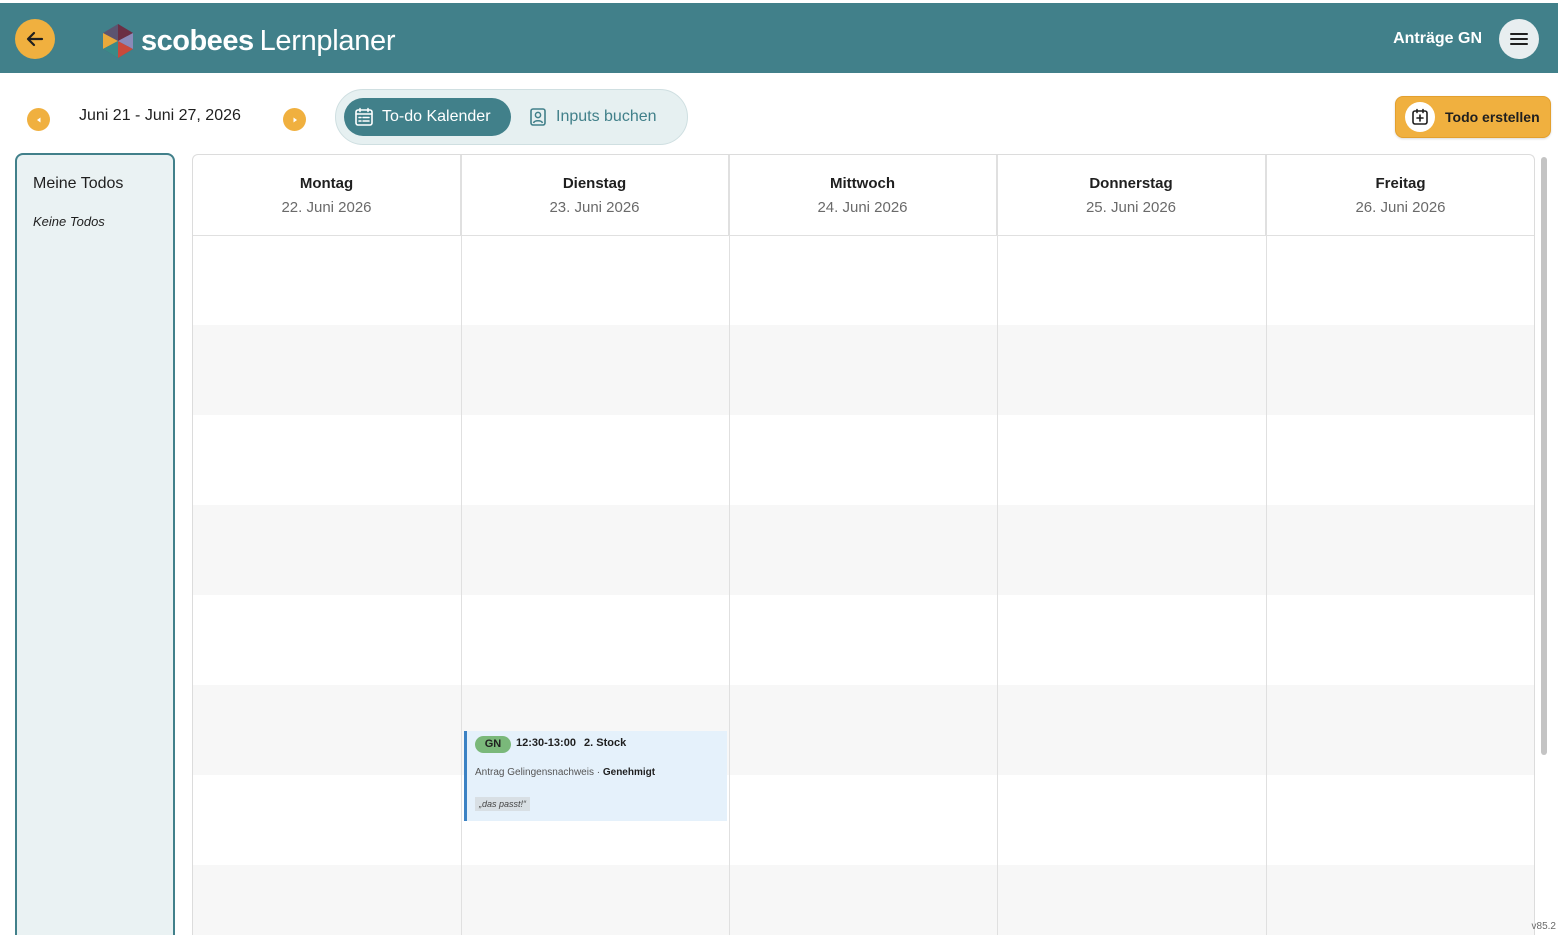 The width and height of the screenshot is (1558, 935). I want to click on brand-product: Lernplaner, so click(327, 40).